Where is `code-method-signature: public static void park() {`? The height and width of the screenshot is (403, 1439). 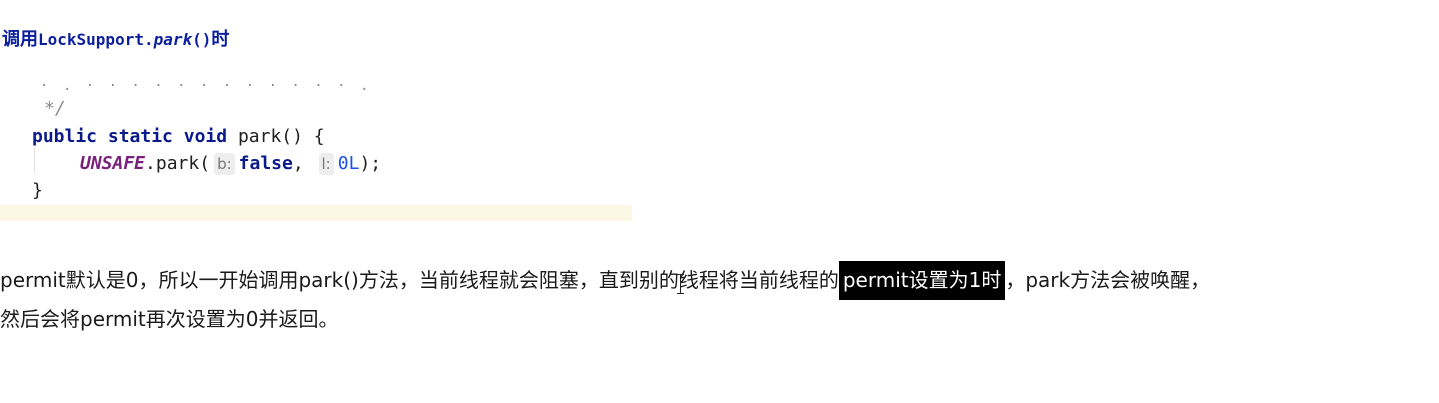 code-method-signature: public static void park() { is located at coordinates (178, 137).